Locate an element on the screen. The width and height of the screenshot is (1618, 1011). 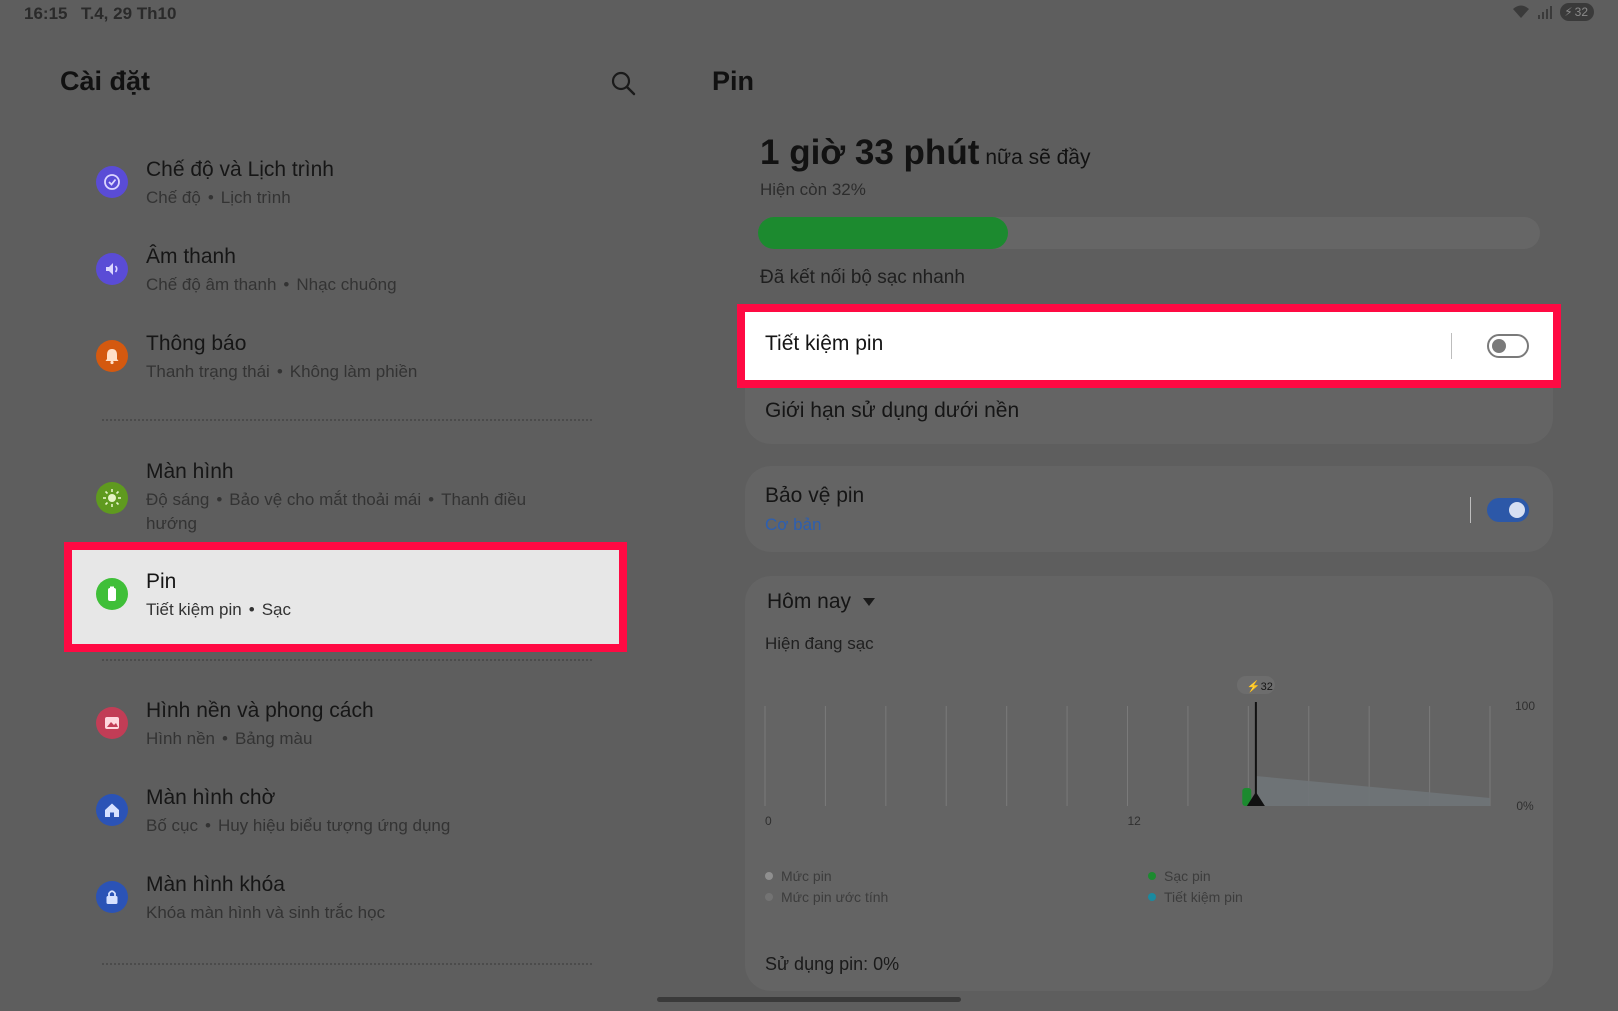
battery-icon is located at coordinates (112, 594).